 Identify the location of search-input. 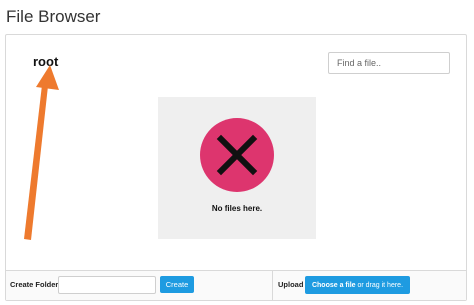
(389, 63).